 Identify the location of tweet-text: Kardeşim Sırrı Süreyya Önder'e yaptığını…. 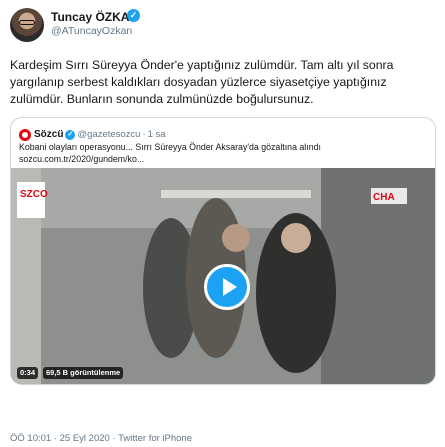
(202, 82).